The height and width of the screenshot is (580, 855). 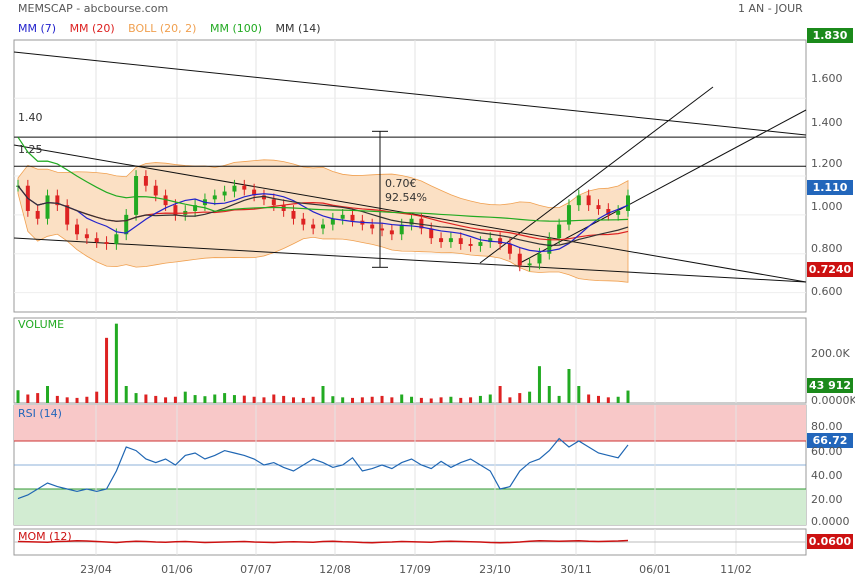 What do you see at coordinates (827, 499) in the screenshot?
I see `rsi-tick: 20.00` at bounding box center [827, 499].